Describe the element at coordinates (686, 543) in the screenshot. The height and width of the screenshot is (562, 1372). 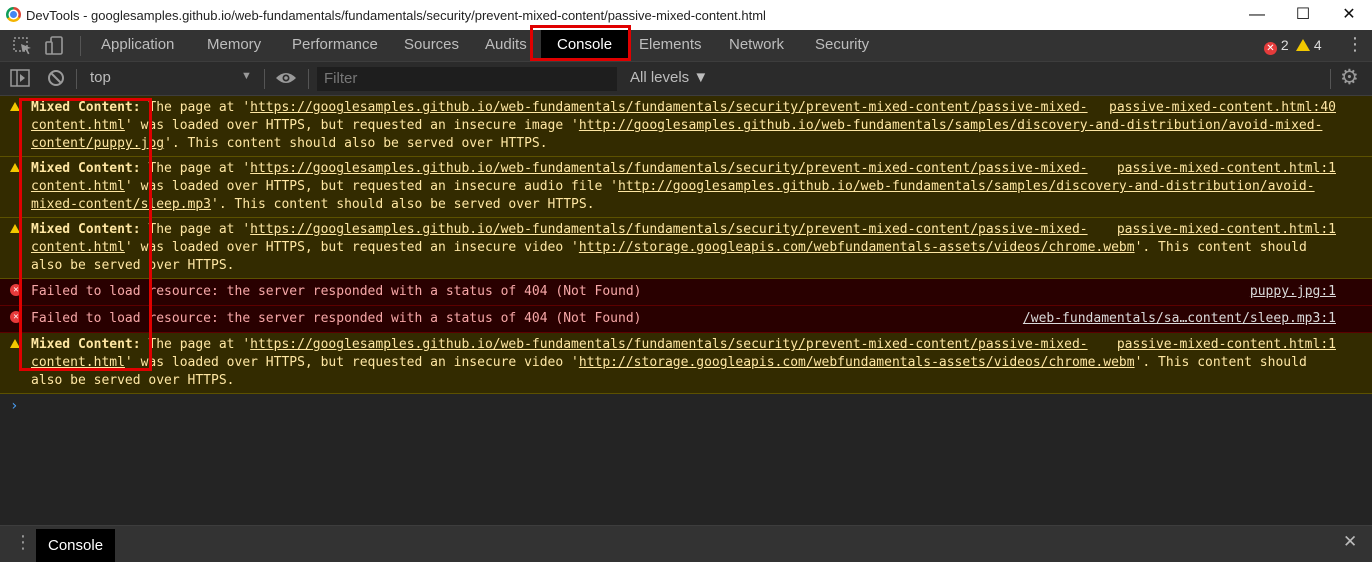
I see `drawer-bar: ⋮ Console ✕` at that location.